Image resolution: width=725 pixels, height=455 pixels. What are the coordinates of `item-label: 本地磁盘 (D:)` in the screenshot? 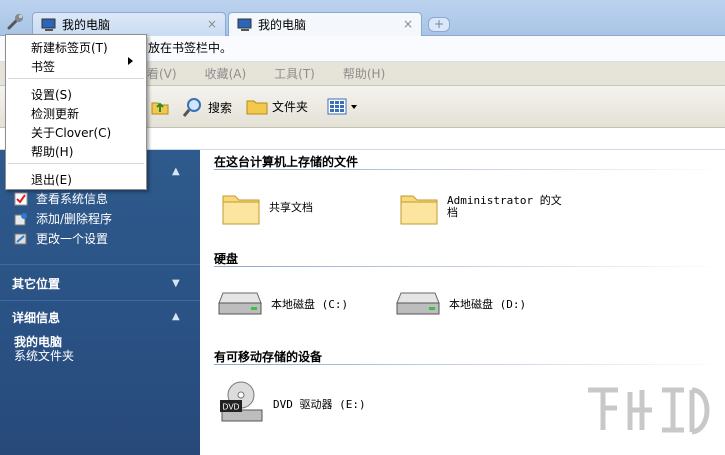 It's located at (488, 304).